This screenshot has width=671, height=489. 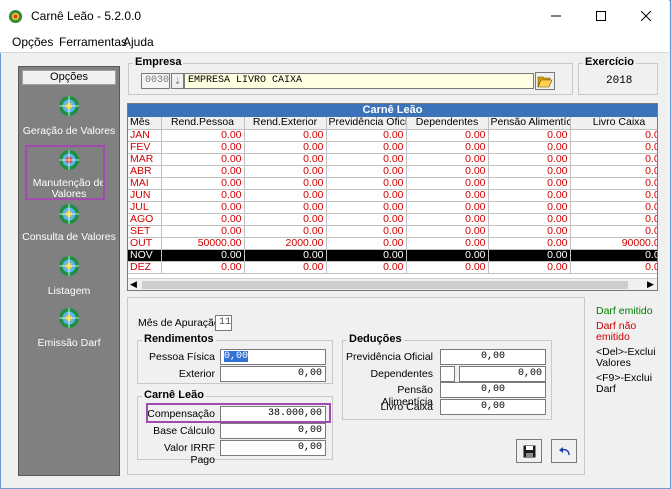 What do you see at coordinates (145, 267) in the screenshot?
I see `month-cell: DEZ` at bounding box center [145, 267].